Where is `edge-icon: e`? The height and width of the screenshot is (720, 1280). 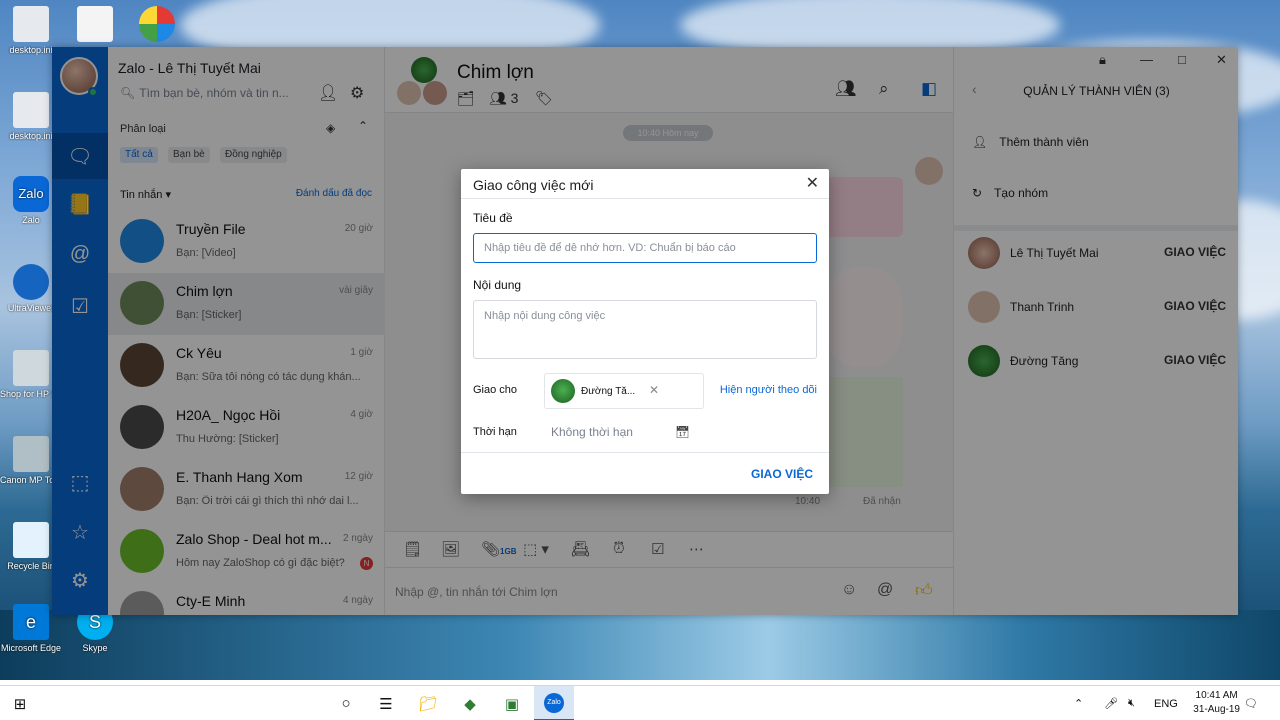
edge-icon: e is located at coordinates (31, 622).